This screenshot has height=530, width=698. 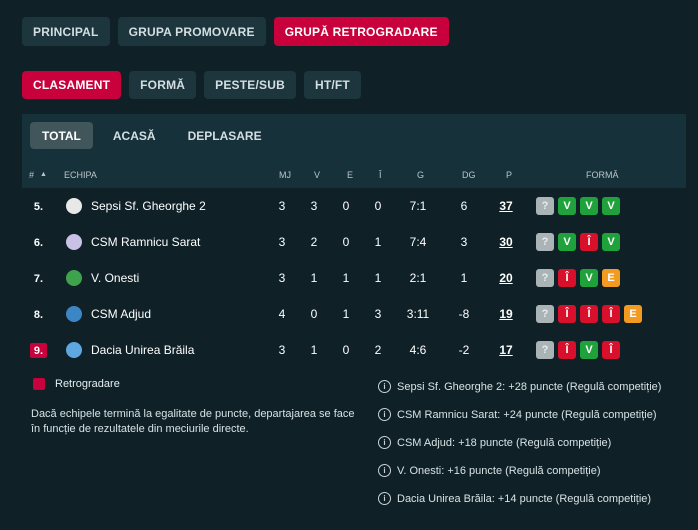 What do you see at coordinates (61, 135) in the screenshot?
I see `tab-total: TOTAL` at bounding box center [61, 135].